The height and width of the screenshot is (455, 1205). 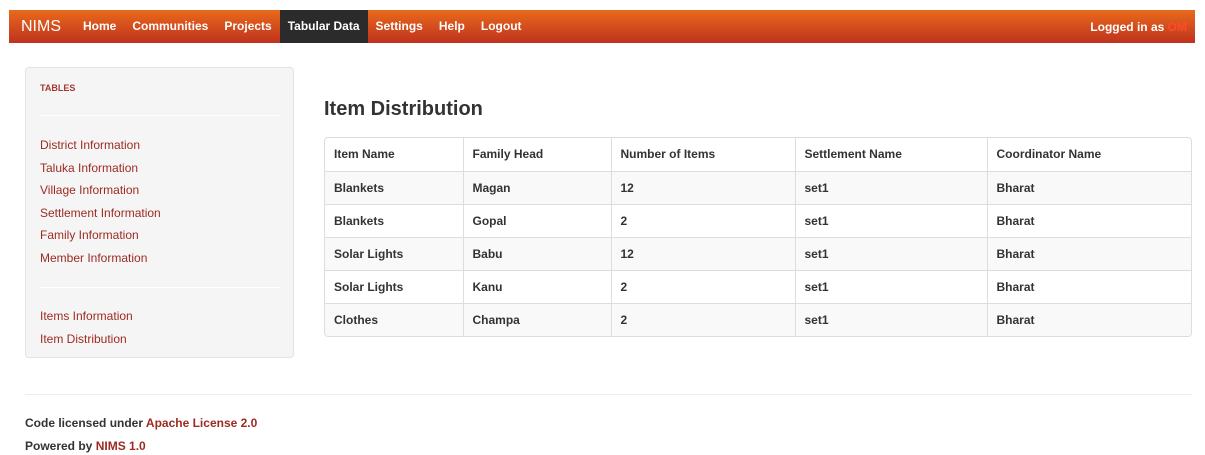 I want to click on table-cell: Gopal, so click(x=536, y=220).